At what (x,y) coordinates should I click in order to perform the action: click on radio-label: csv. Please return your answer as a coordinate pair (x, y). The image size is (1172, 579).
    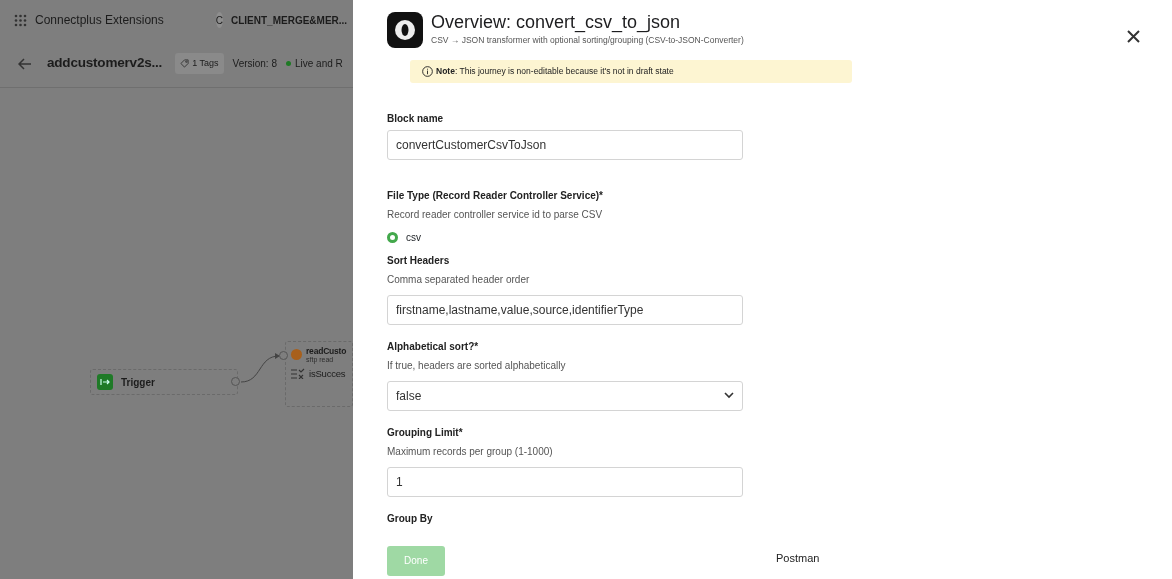
    Looking at the image, I should click on (413, 237).